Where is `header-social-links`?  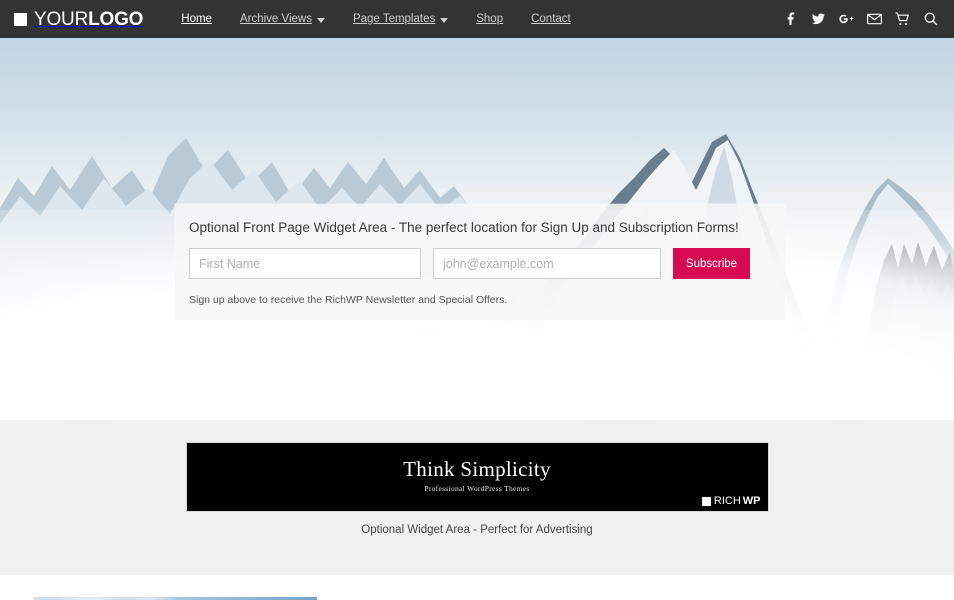
header-social-links is located at coordinates (860, 19).